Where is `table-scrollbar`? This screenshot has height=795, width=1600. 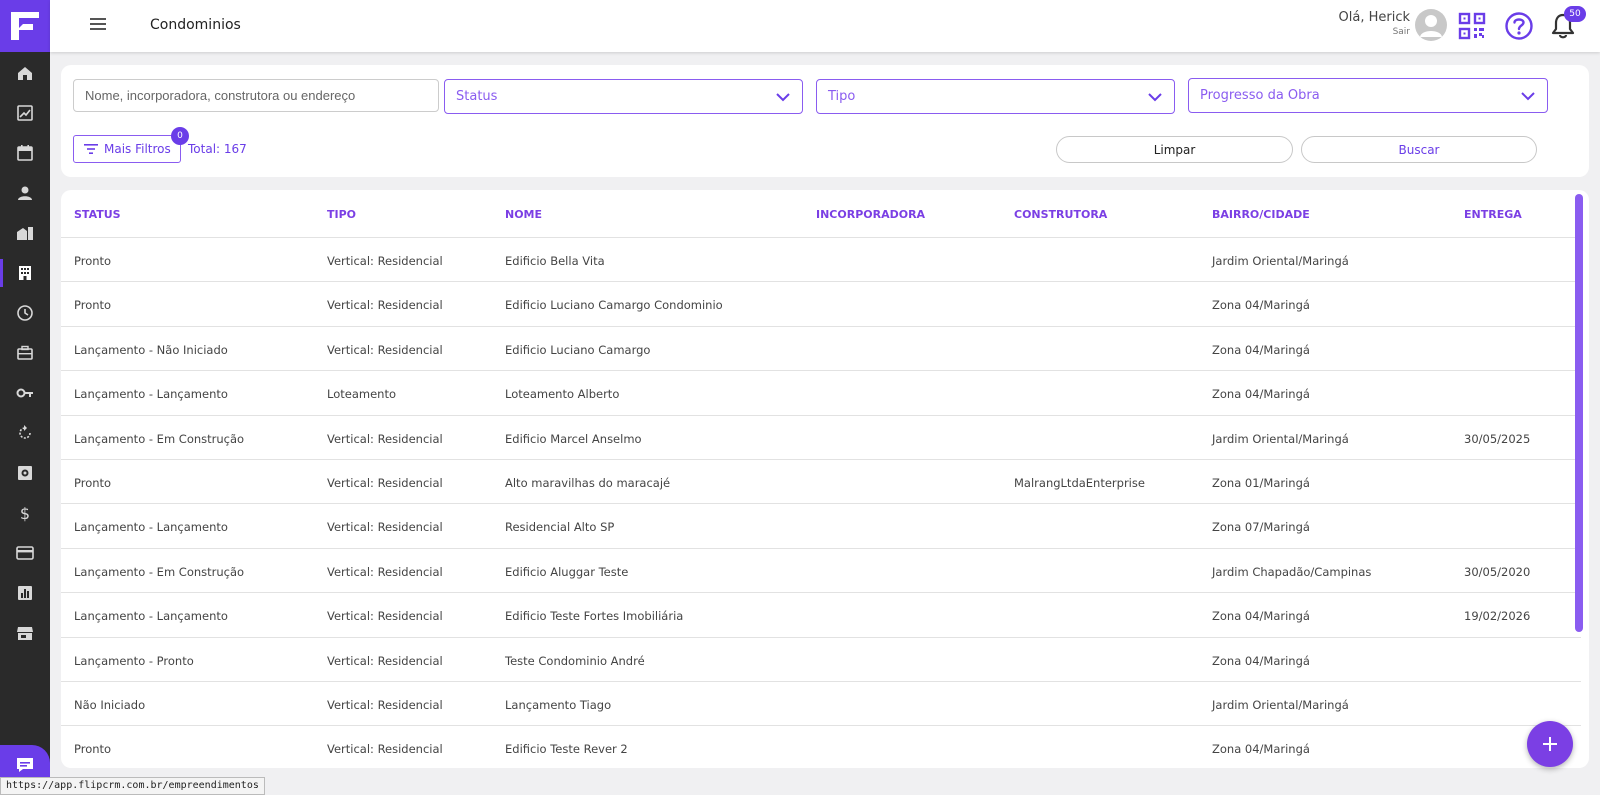
table-scrollbar is located at coordinates (1581, 479).